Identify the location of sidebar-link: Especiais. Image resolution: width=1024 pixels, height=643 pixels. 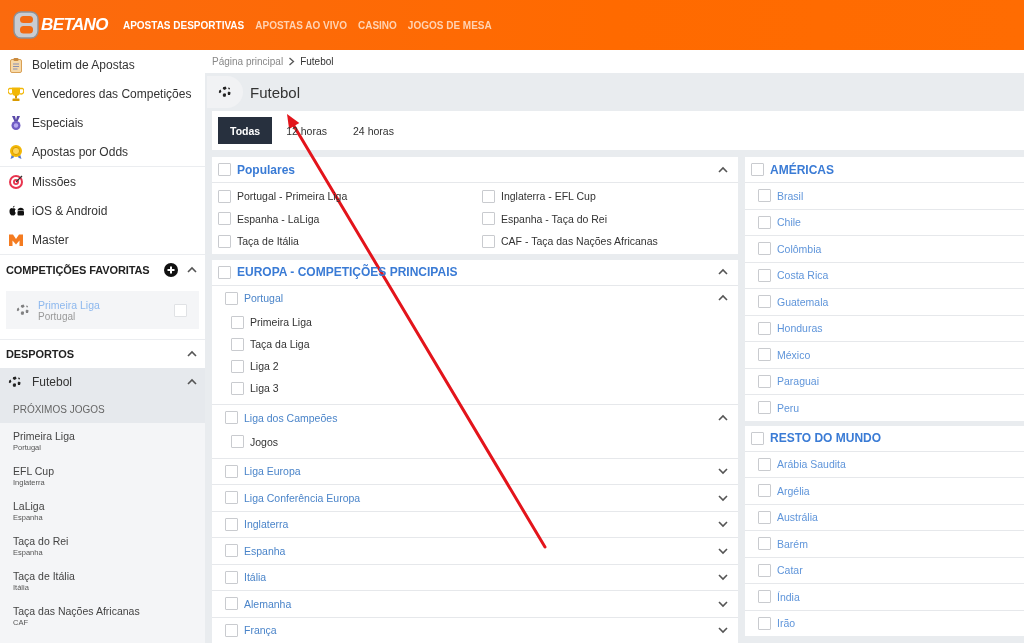
(102, 122).